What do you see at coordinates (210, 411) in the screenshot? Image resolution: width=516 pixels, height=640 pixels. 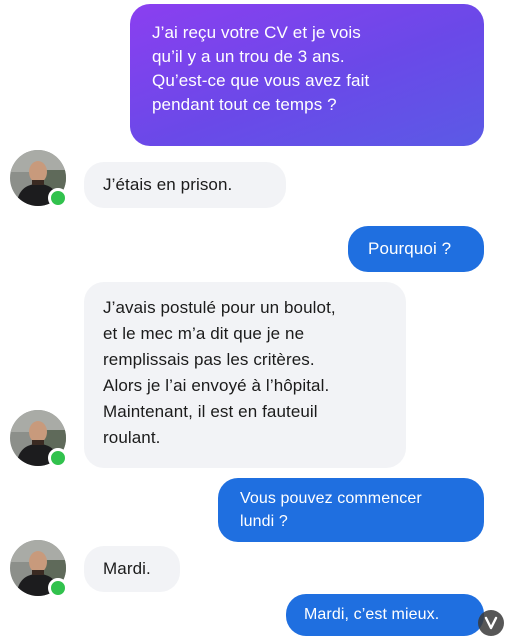 I see `message-line: Maintenant, il est en fauteuil` at bounding box center [210, 411].